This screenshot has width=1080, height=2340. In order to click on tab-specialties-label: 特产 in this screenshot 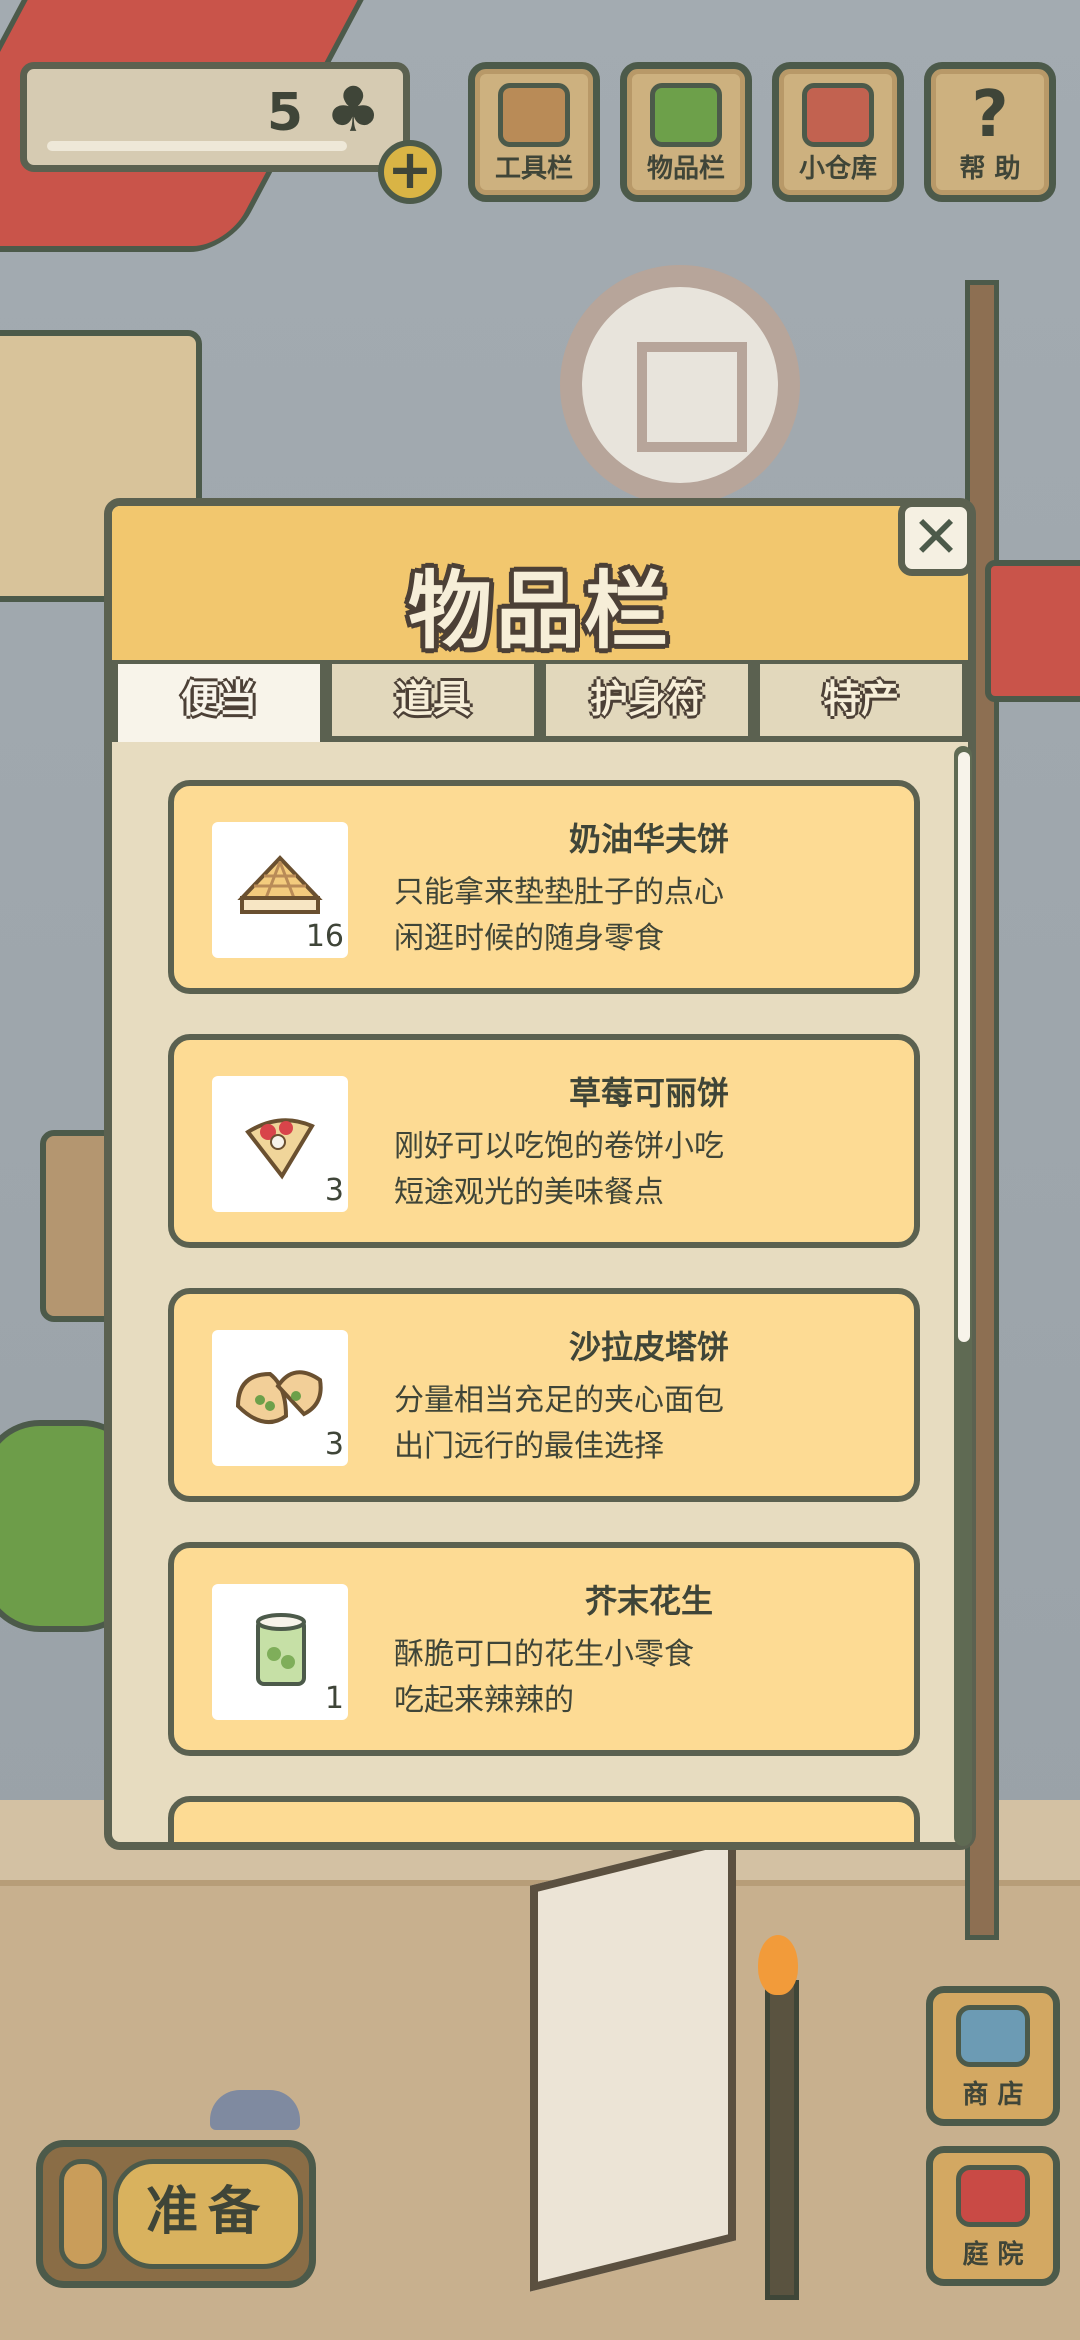, I will do `click(860, 699)`.